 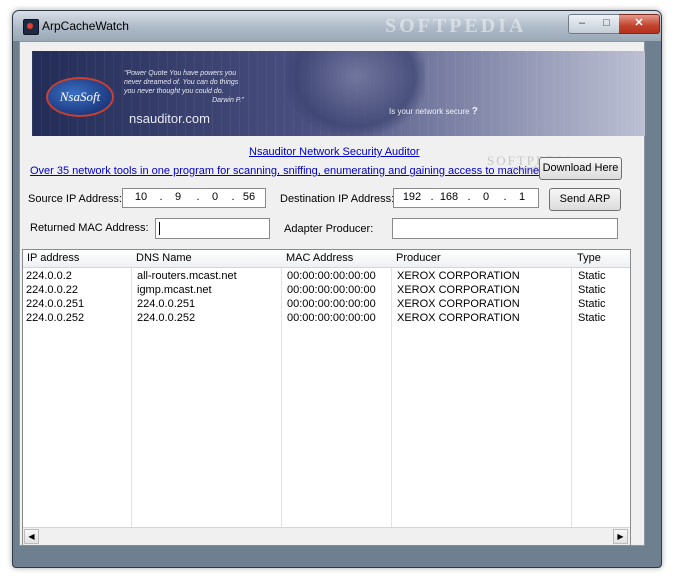 I want to click on send-arp-button: Send ARP, so click(x=585, y=199).